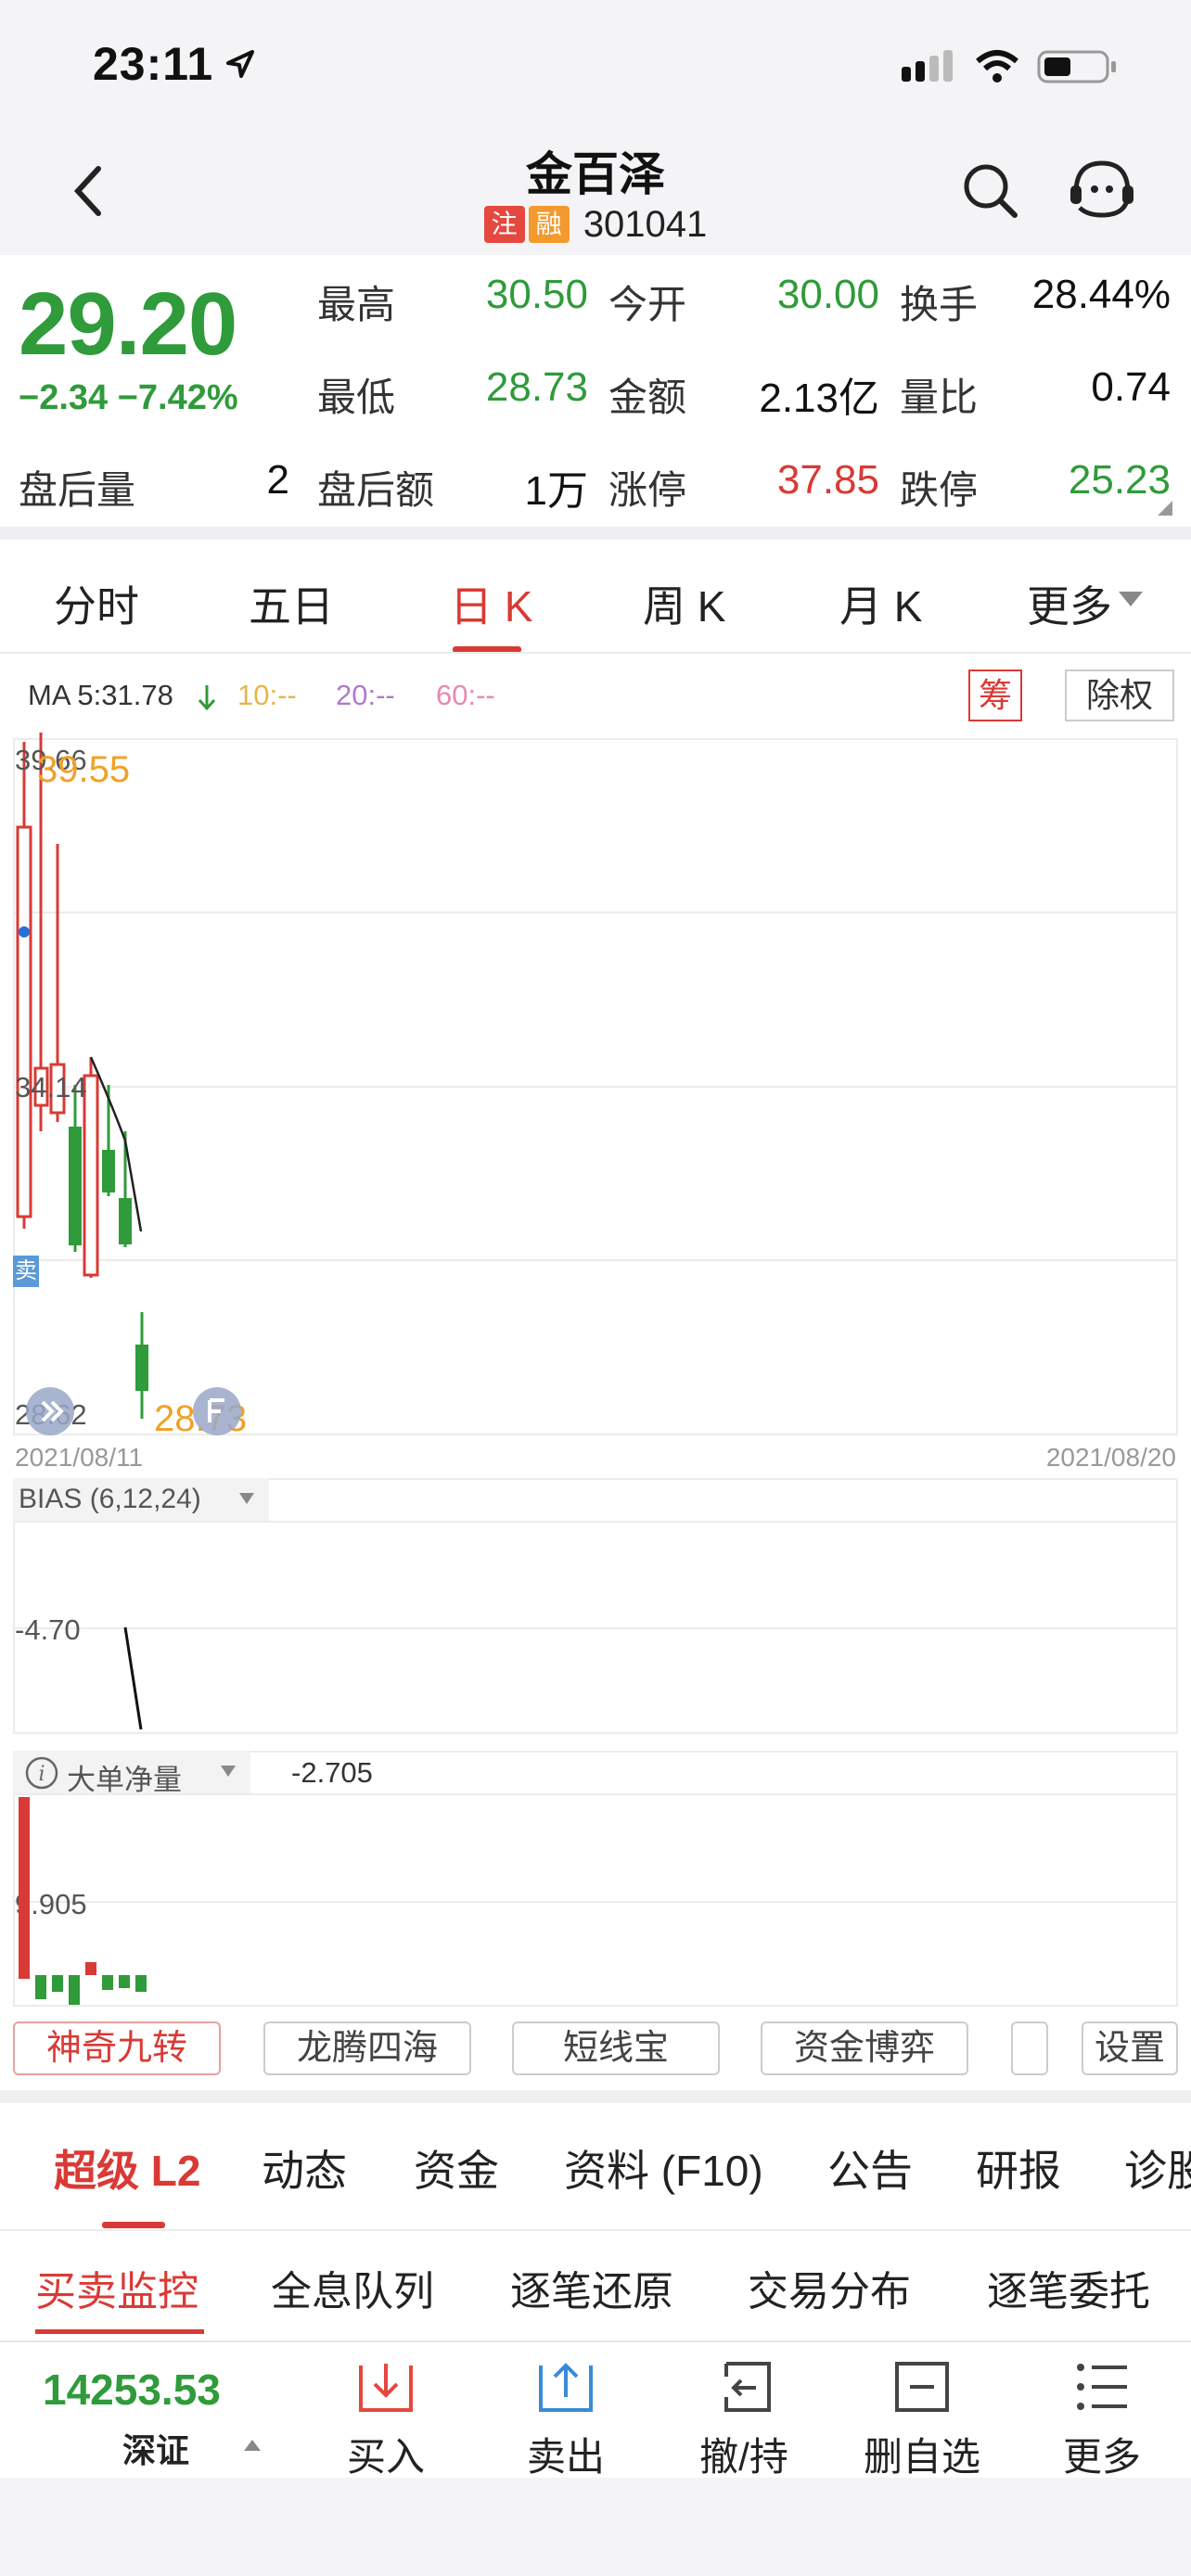  I want to click on tab-weekly-k: 周 K, so click(684, 603).